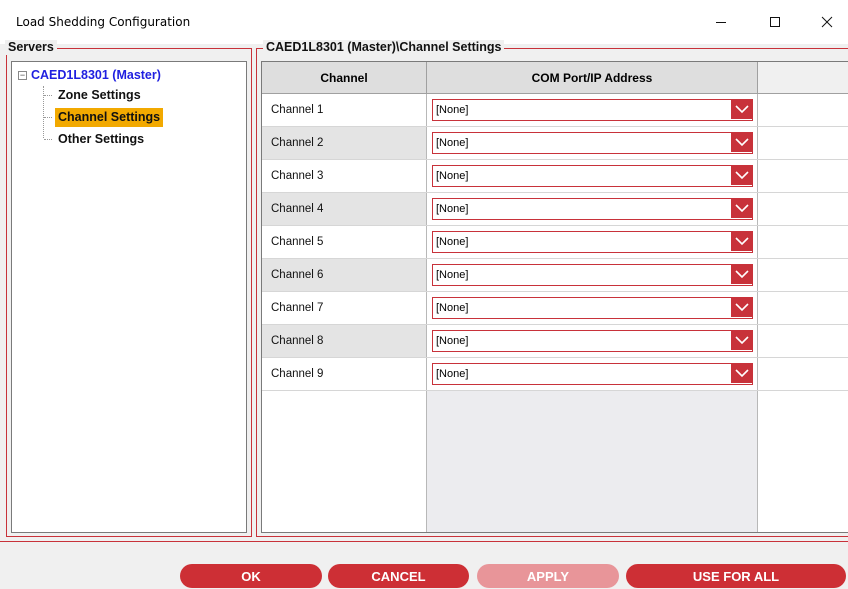 The height and width of the screenshot is (589, 848). Describe the element at coordinates (96, 75) in the screenshot. I see `tree-root-label: CAED1L8301 (Master)` at that location.